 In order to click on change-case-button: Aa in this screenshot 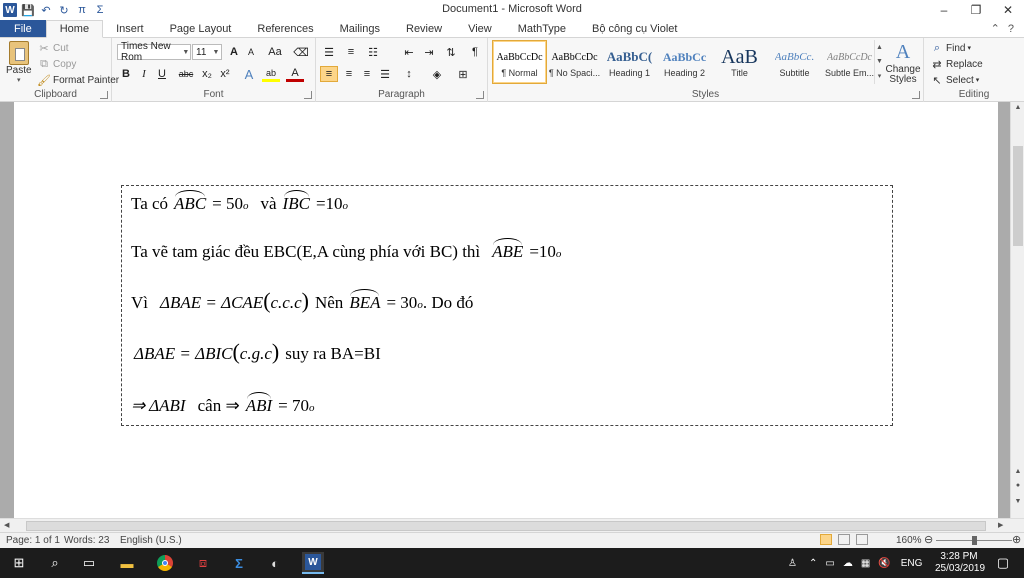, I will do `click(275, 52)`.